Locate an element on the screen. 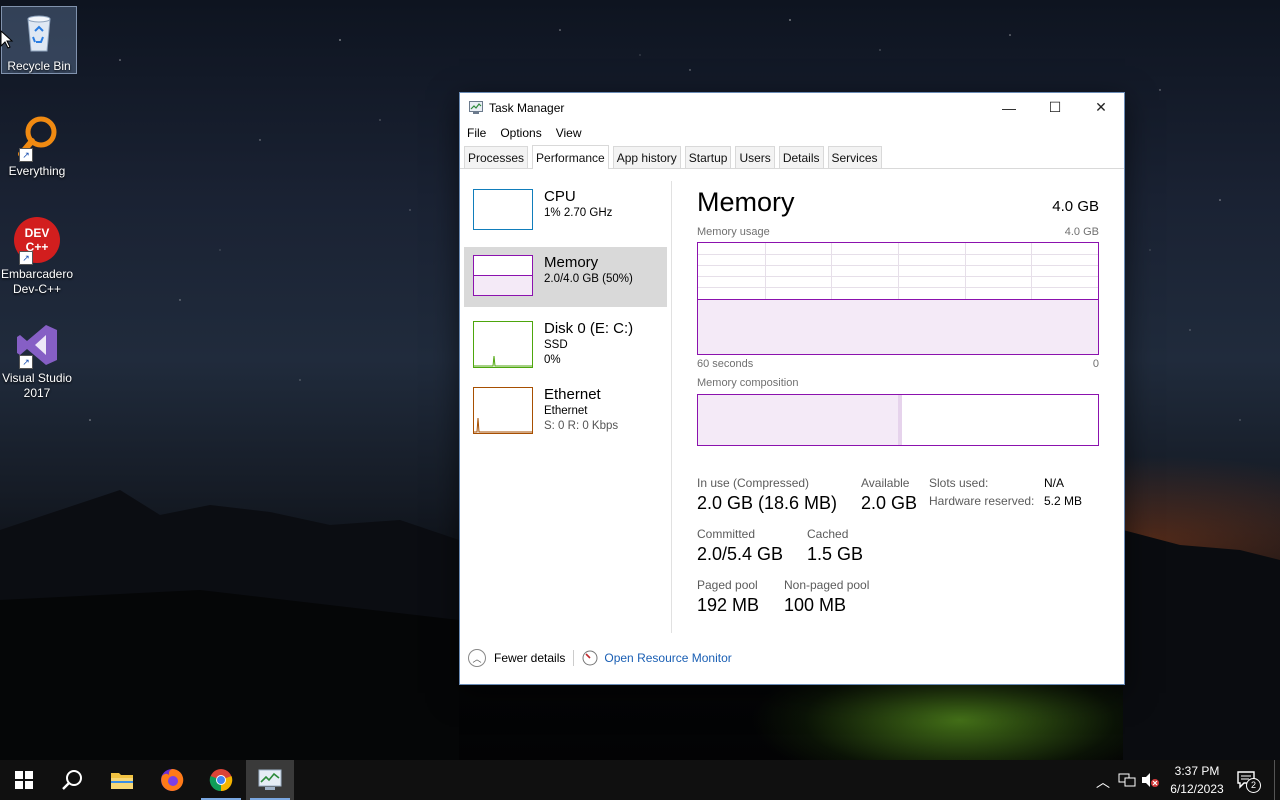 The height and width of the screenshot is (800, 1280). window-footer: ︿ Fewer details Open Resource Monitor is located at coordinates (600, 658).